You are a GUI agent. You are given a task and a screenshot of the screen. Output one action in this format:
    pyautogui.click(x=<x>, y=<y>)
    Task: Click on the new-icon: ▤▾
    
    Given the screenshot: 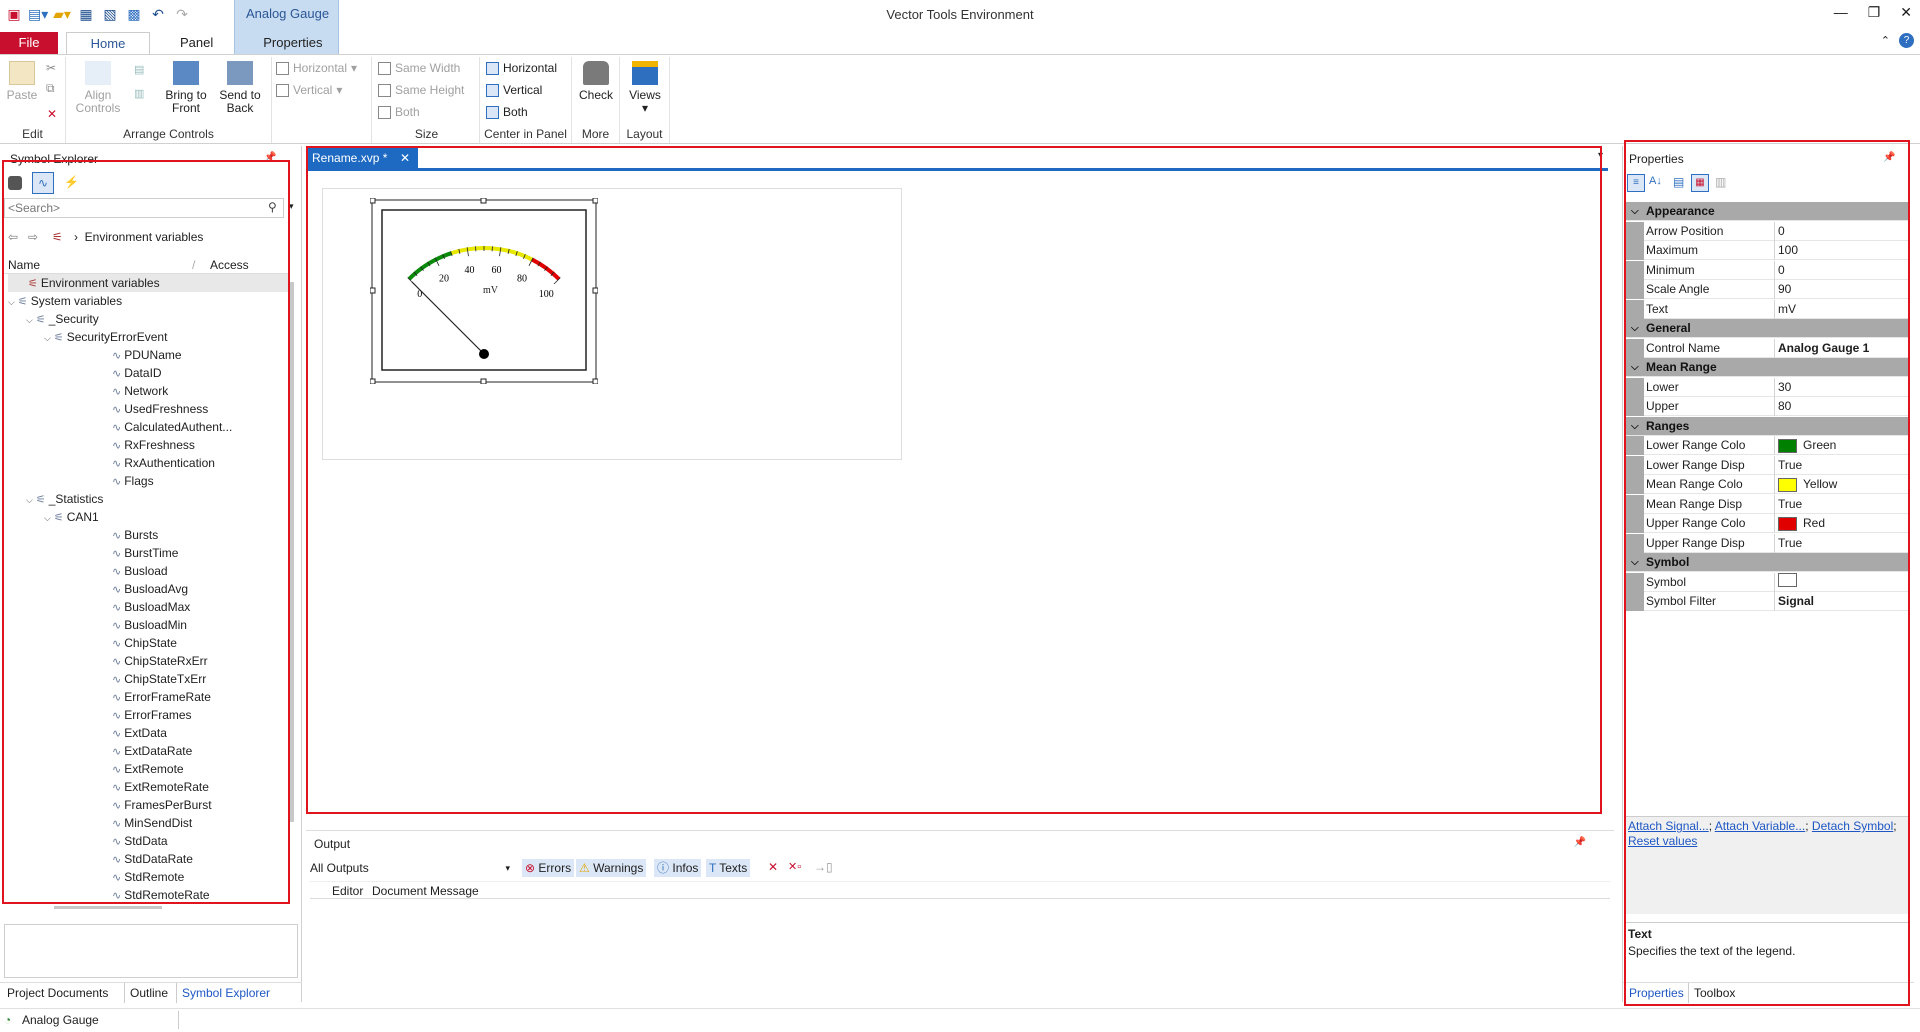 What is the action you would take?
    pyautogui.click(x=38, y=14)
    